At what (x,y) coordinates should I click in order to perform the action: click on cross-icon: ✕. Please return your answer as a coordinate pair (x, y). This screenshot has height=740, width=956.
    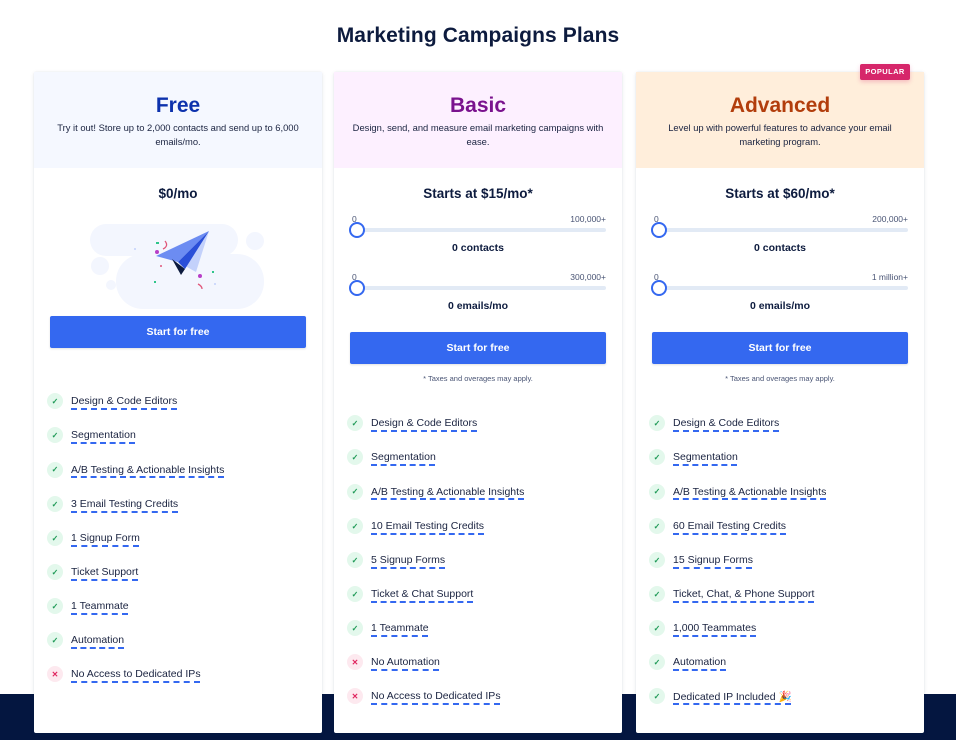
    Looking at the image, I should click on (355, 662).